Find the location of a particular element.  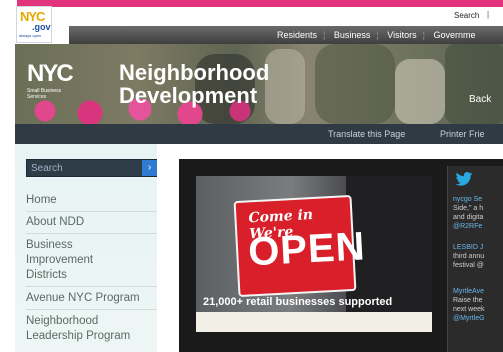

search-link: Search is located at coordinates (466, 15).